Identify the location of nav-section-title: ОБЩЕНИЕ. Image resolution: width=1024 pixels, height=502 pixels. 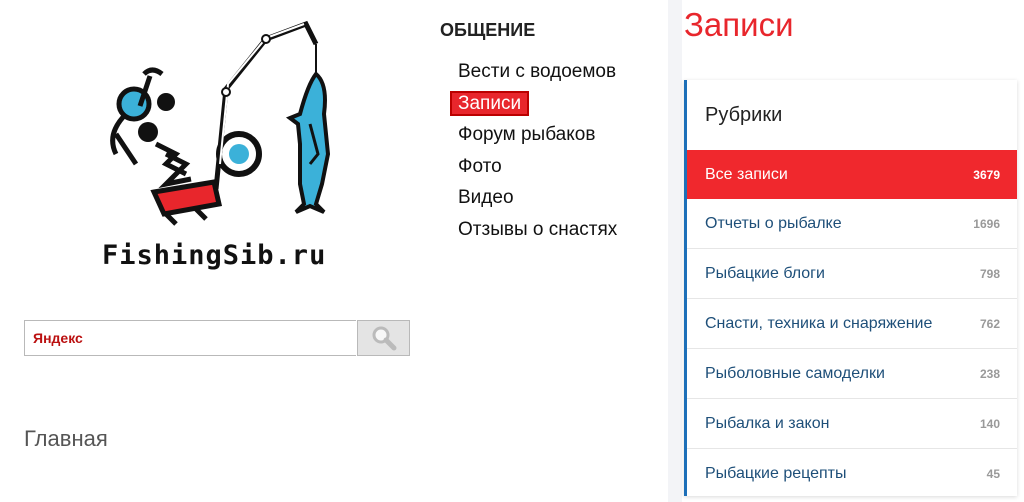
(488, 30).